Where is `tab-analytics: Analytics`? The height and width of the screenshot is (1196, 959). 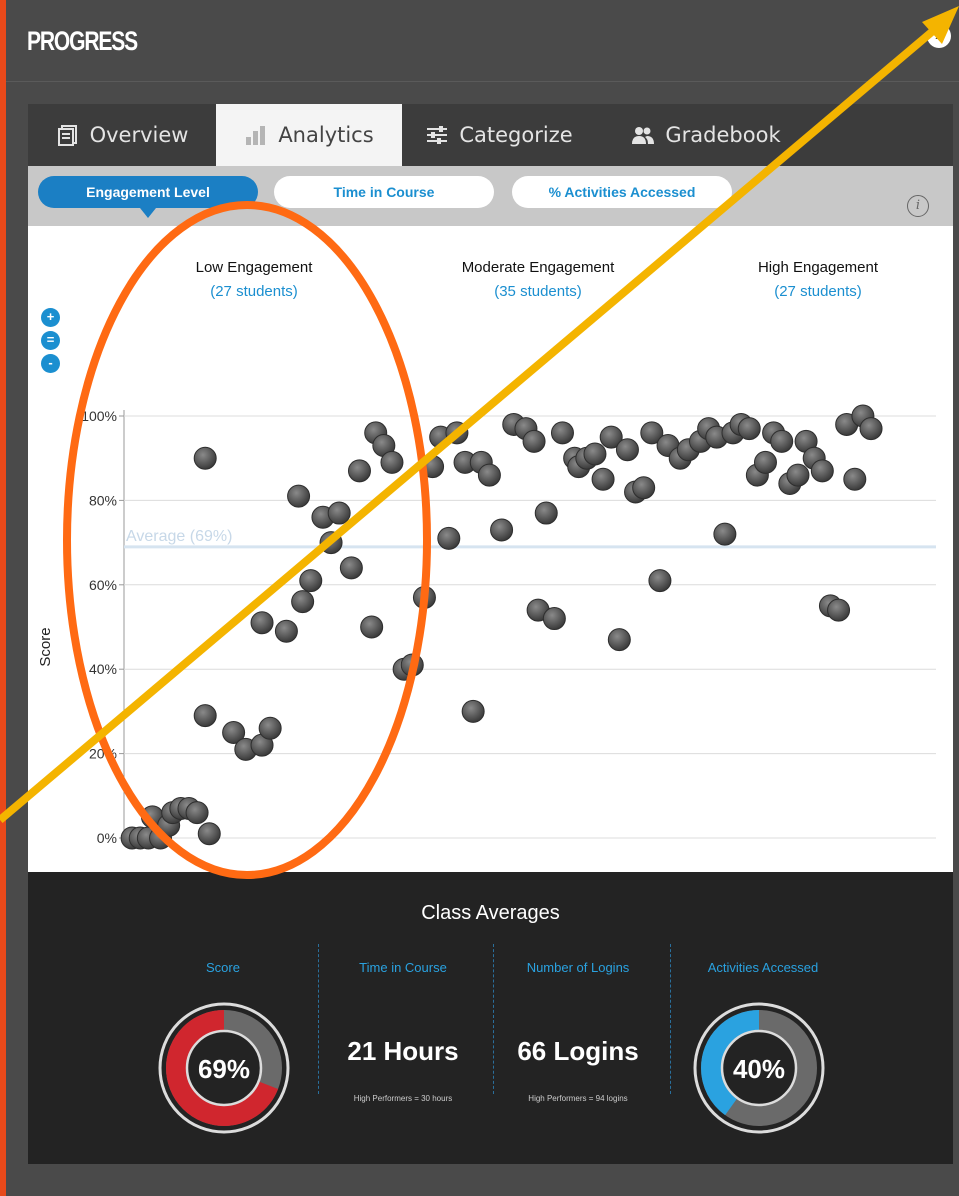
tab-analytics: Analytics is located at coordinates (309, 135).